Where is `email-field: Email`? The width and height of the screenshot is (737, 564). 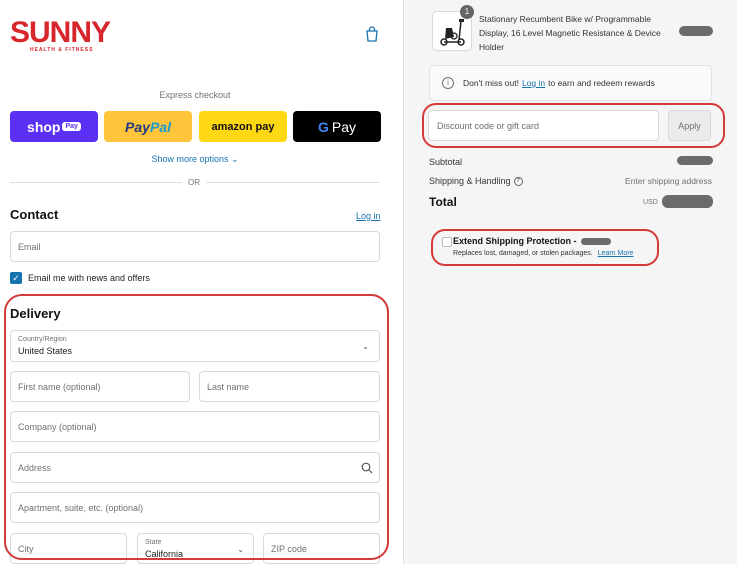
email-field: Email is located at coordinates (195, 246).